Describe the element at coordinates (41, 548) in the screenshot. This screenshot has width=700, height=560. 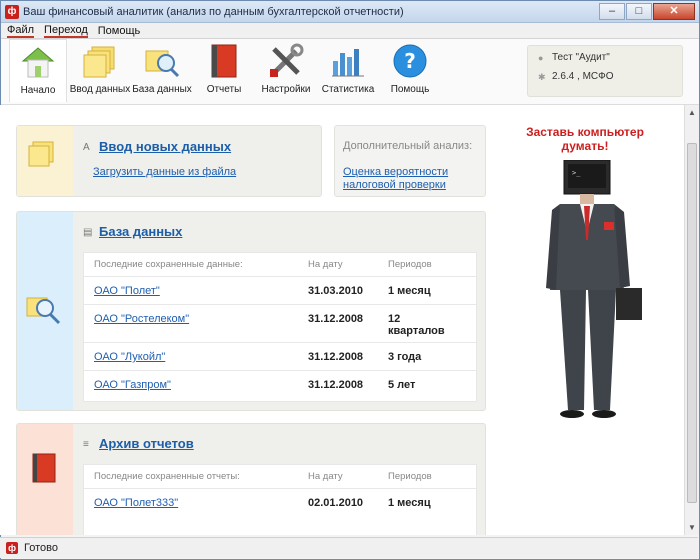
I see `status-text: Готово` at that location.